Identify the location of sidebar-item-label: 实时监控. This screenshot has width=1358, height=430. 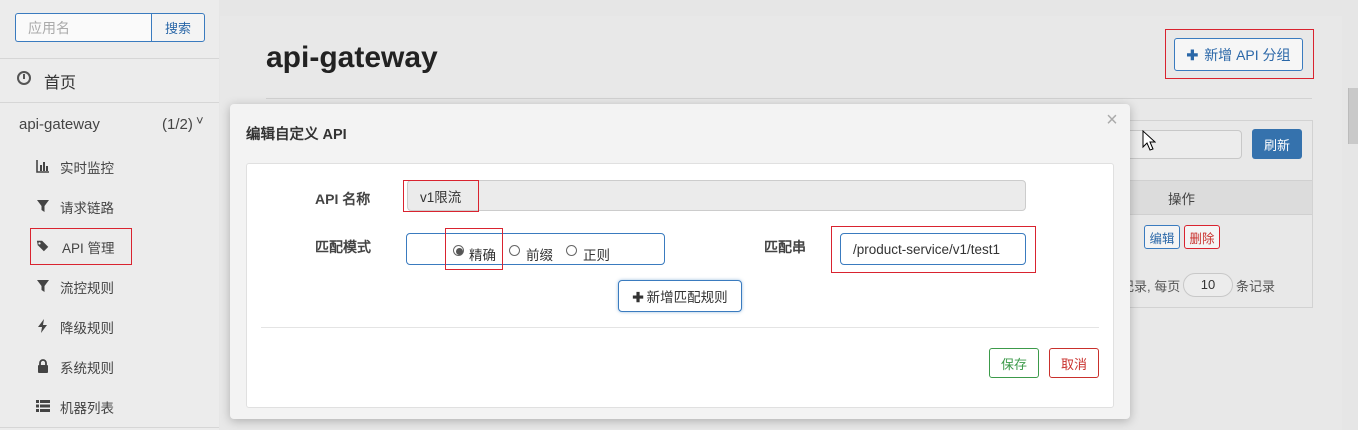
(87, 168).